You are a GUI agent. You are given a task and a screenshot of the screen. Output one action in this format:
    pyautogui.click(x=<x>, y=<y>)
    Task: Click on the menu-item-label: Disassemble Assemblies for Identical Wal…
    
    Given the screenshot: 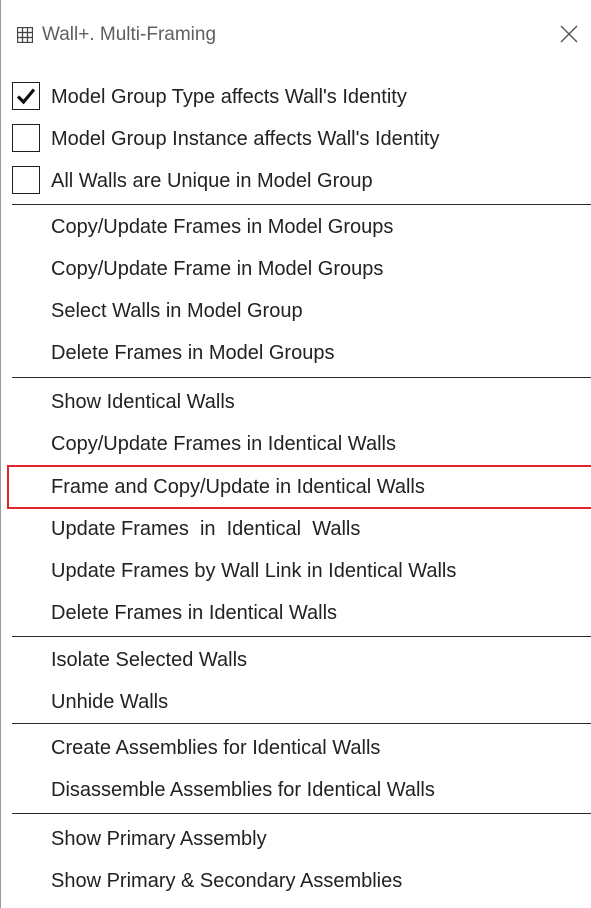 What is the action you would take?
    pyautogui.click(x=243, y=790)
    